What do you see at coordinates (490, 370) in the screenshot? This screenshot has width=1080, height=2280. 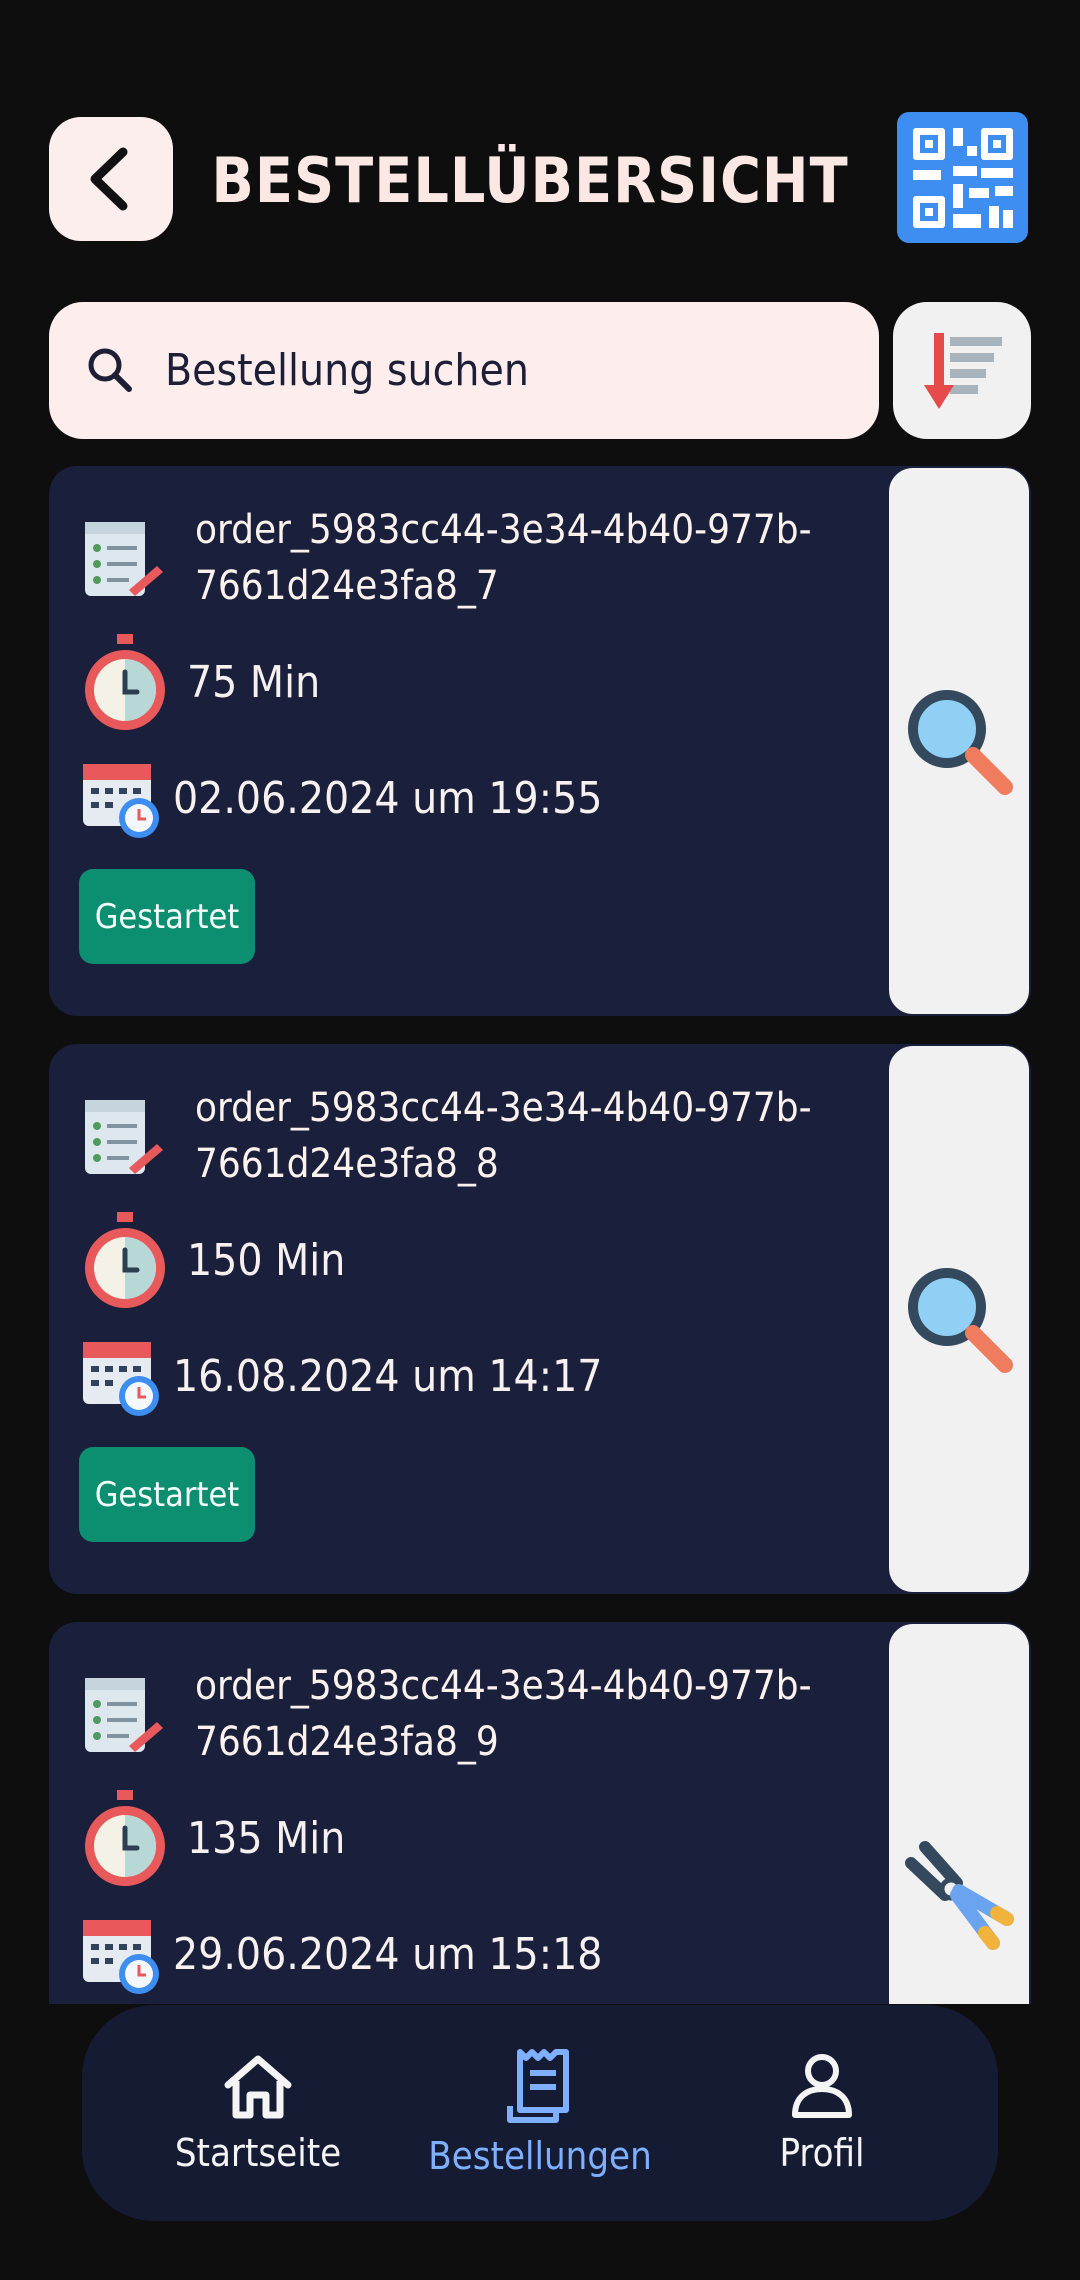 I see `search-input` at bounding box center [490, 370].